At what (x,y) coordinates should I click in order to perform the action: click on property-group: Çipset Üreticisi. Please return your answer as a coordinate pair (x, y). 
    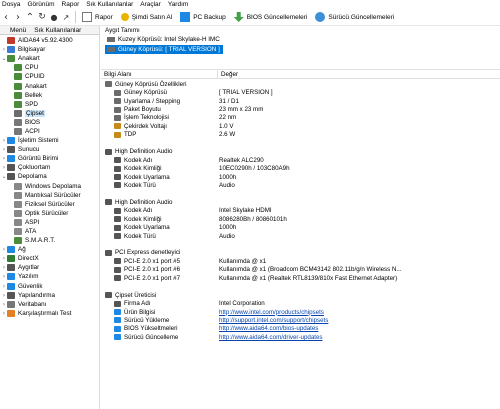
    Looking at the image, I should click on (300, 295).